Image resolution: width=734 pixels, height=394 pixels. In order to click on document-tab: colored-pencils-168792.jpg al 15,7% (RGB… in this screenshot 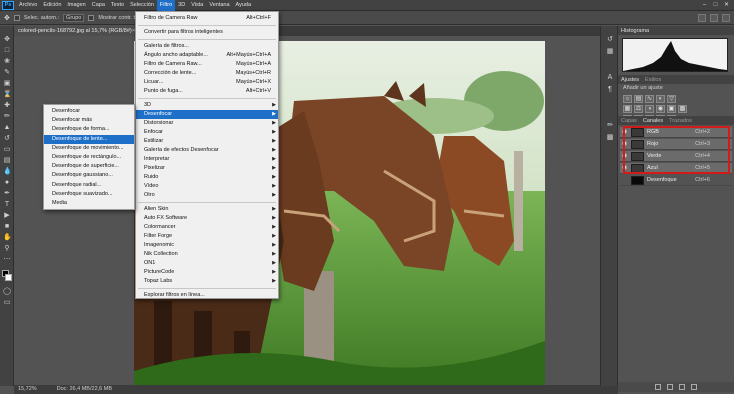, I will do `click(75, 31)`.